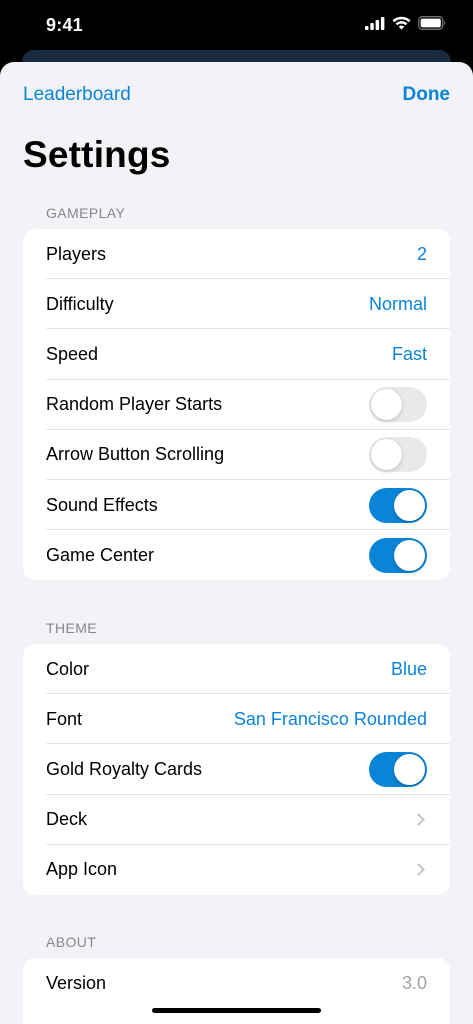 This screenshot has width=473, height=1024. I want to click on difficulty-label: Difficulty, so click(80, 303).